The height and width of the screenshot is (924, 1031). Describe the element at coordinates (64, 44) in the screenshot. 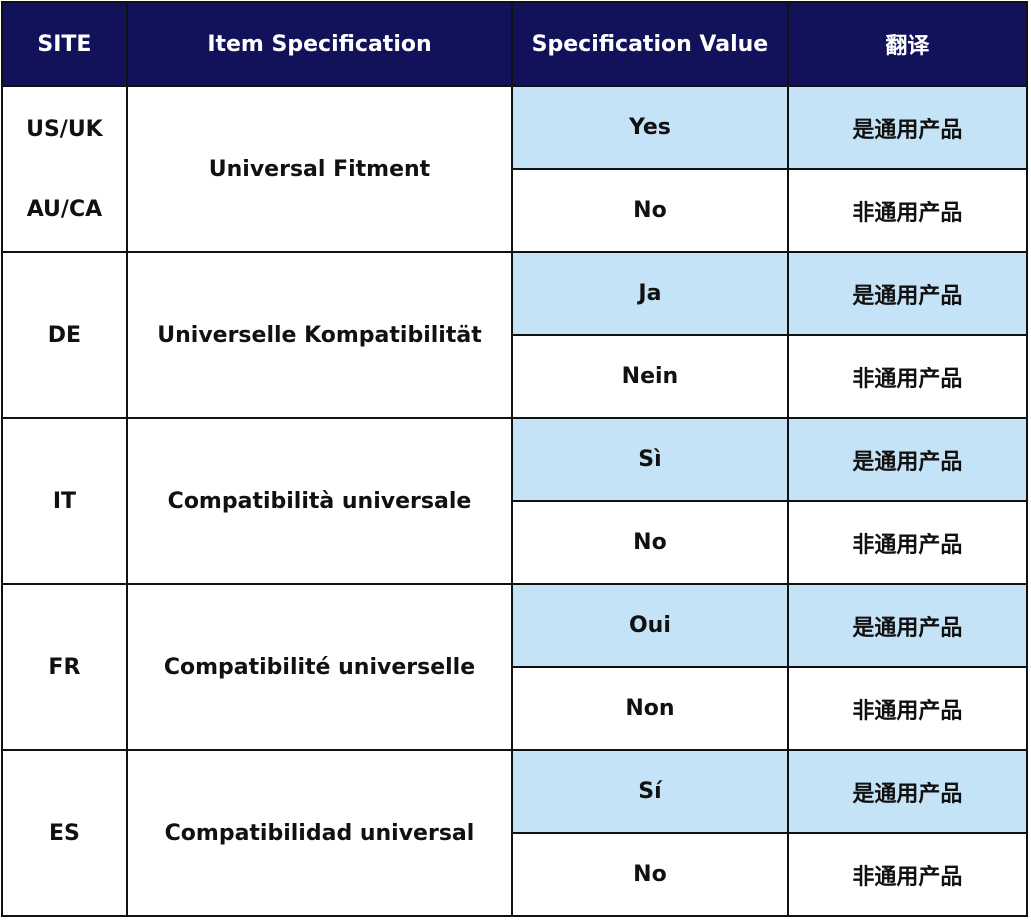

I see `header-site: SITE` at that location.